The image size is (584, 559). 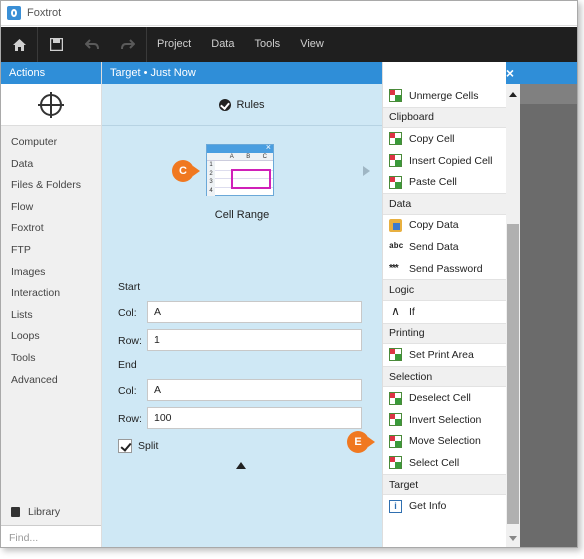 I want to click on window-title: Foxtrot, so click(x=44, y=13).